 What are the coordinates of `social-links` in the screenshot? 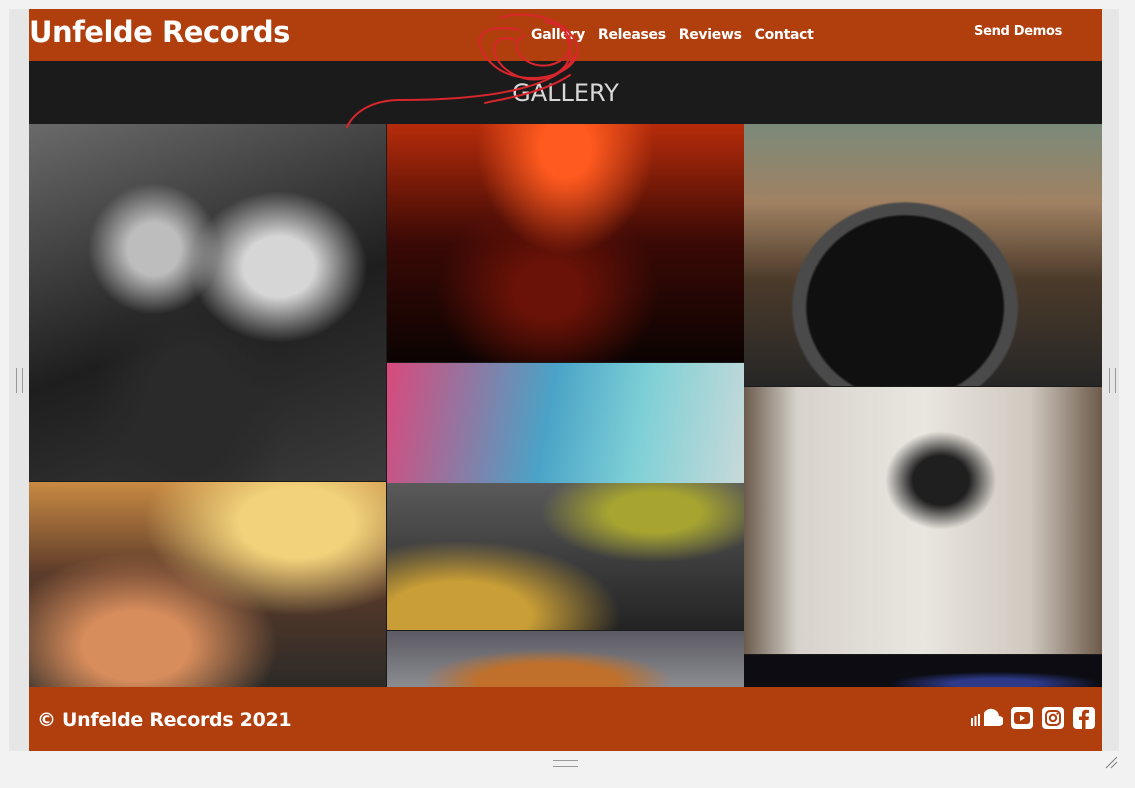 It's located at (1032, 720).